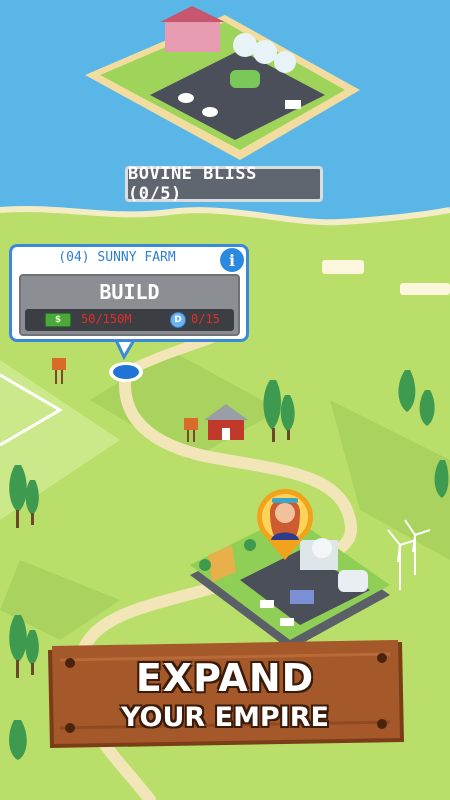 Image resolution: width=450 pixels, height=800 pixels. What do you see at coordinates (192, 36) in the screenshot?
I see `farm-building` at bounding box center [192, 36].